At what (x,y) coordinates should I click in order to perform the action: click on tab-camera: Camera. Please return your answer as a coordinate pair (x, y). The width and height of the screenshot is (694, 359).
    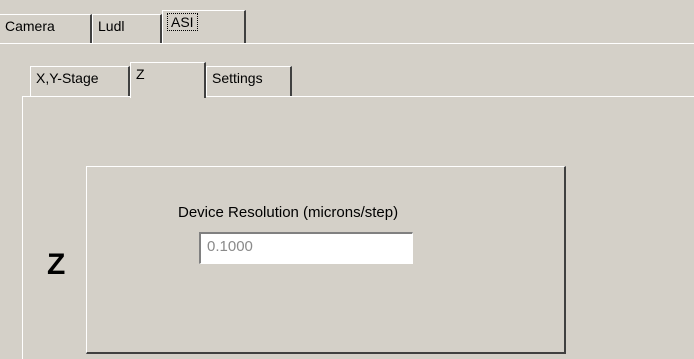
    Looking at the image, I should click on (46, 29).